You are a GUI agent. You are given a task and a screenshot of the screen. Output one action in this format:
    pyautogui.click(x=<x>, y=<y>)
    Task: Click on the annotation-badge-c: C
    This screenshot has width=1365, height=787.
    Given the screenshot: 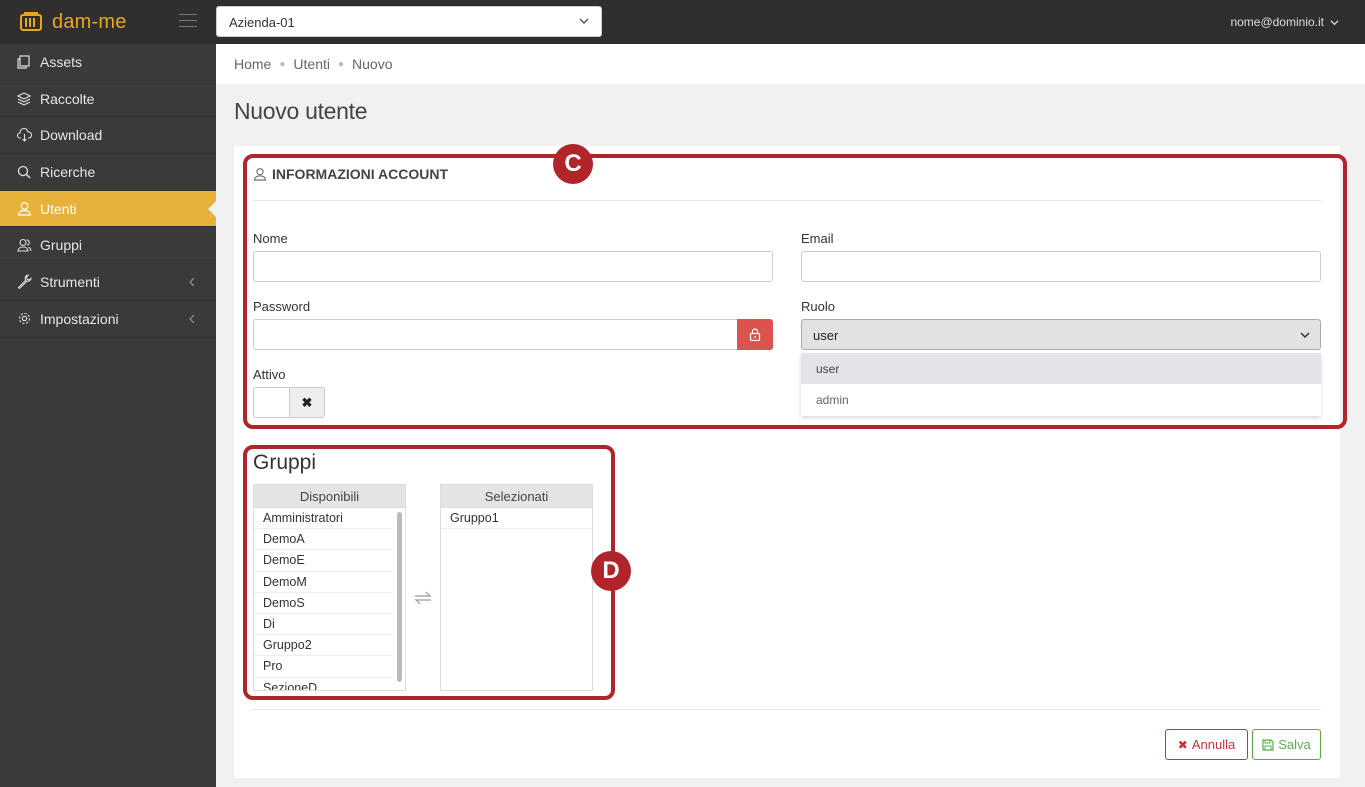 What is the action you would take?
    pyautogui.click(x=573, y=164)
    